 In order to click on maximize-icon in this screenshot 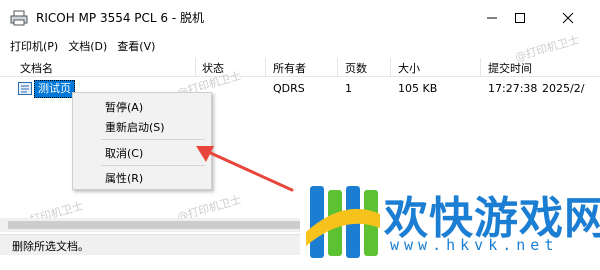, I will do `click(520, 18)`.